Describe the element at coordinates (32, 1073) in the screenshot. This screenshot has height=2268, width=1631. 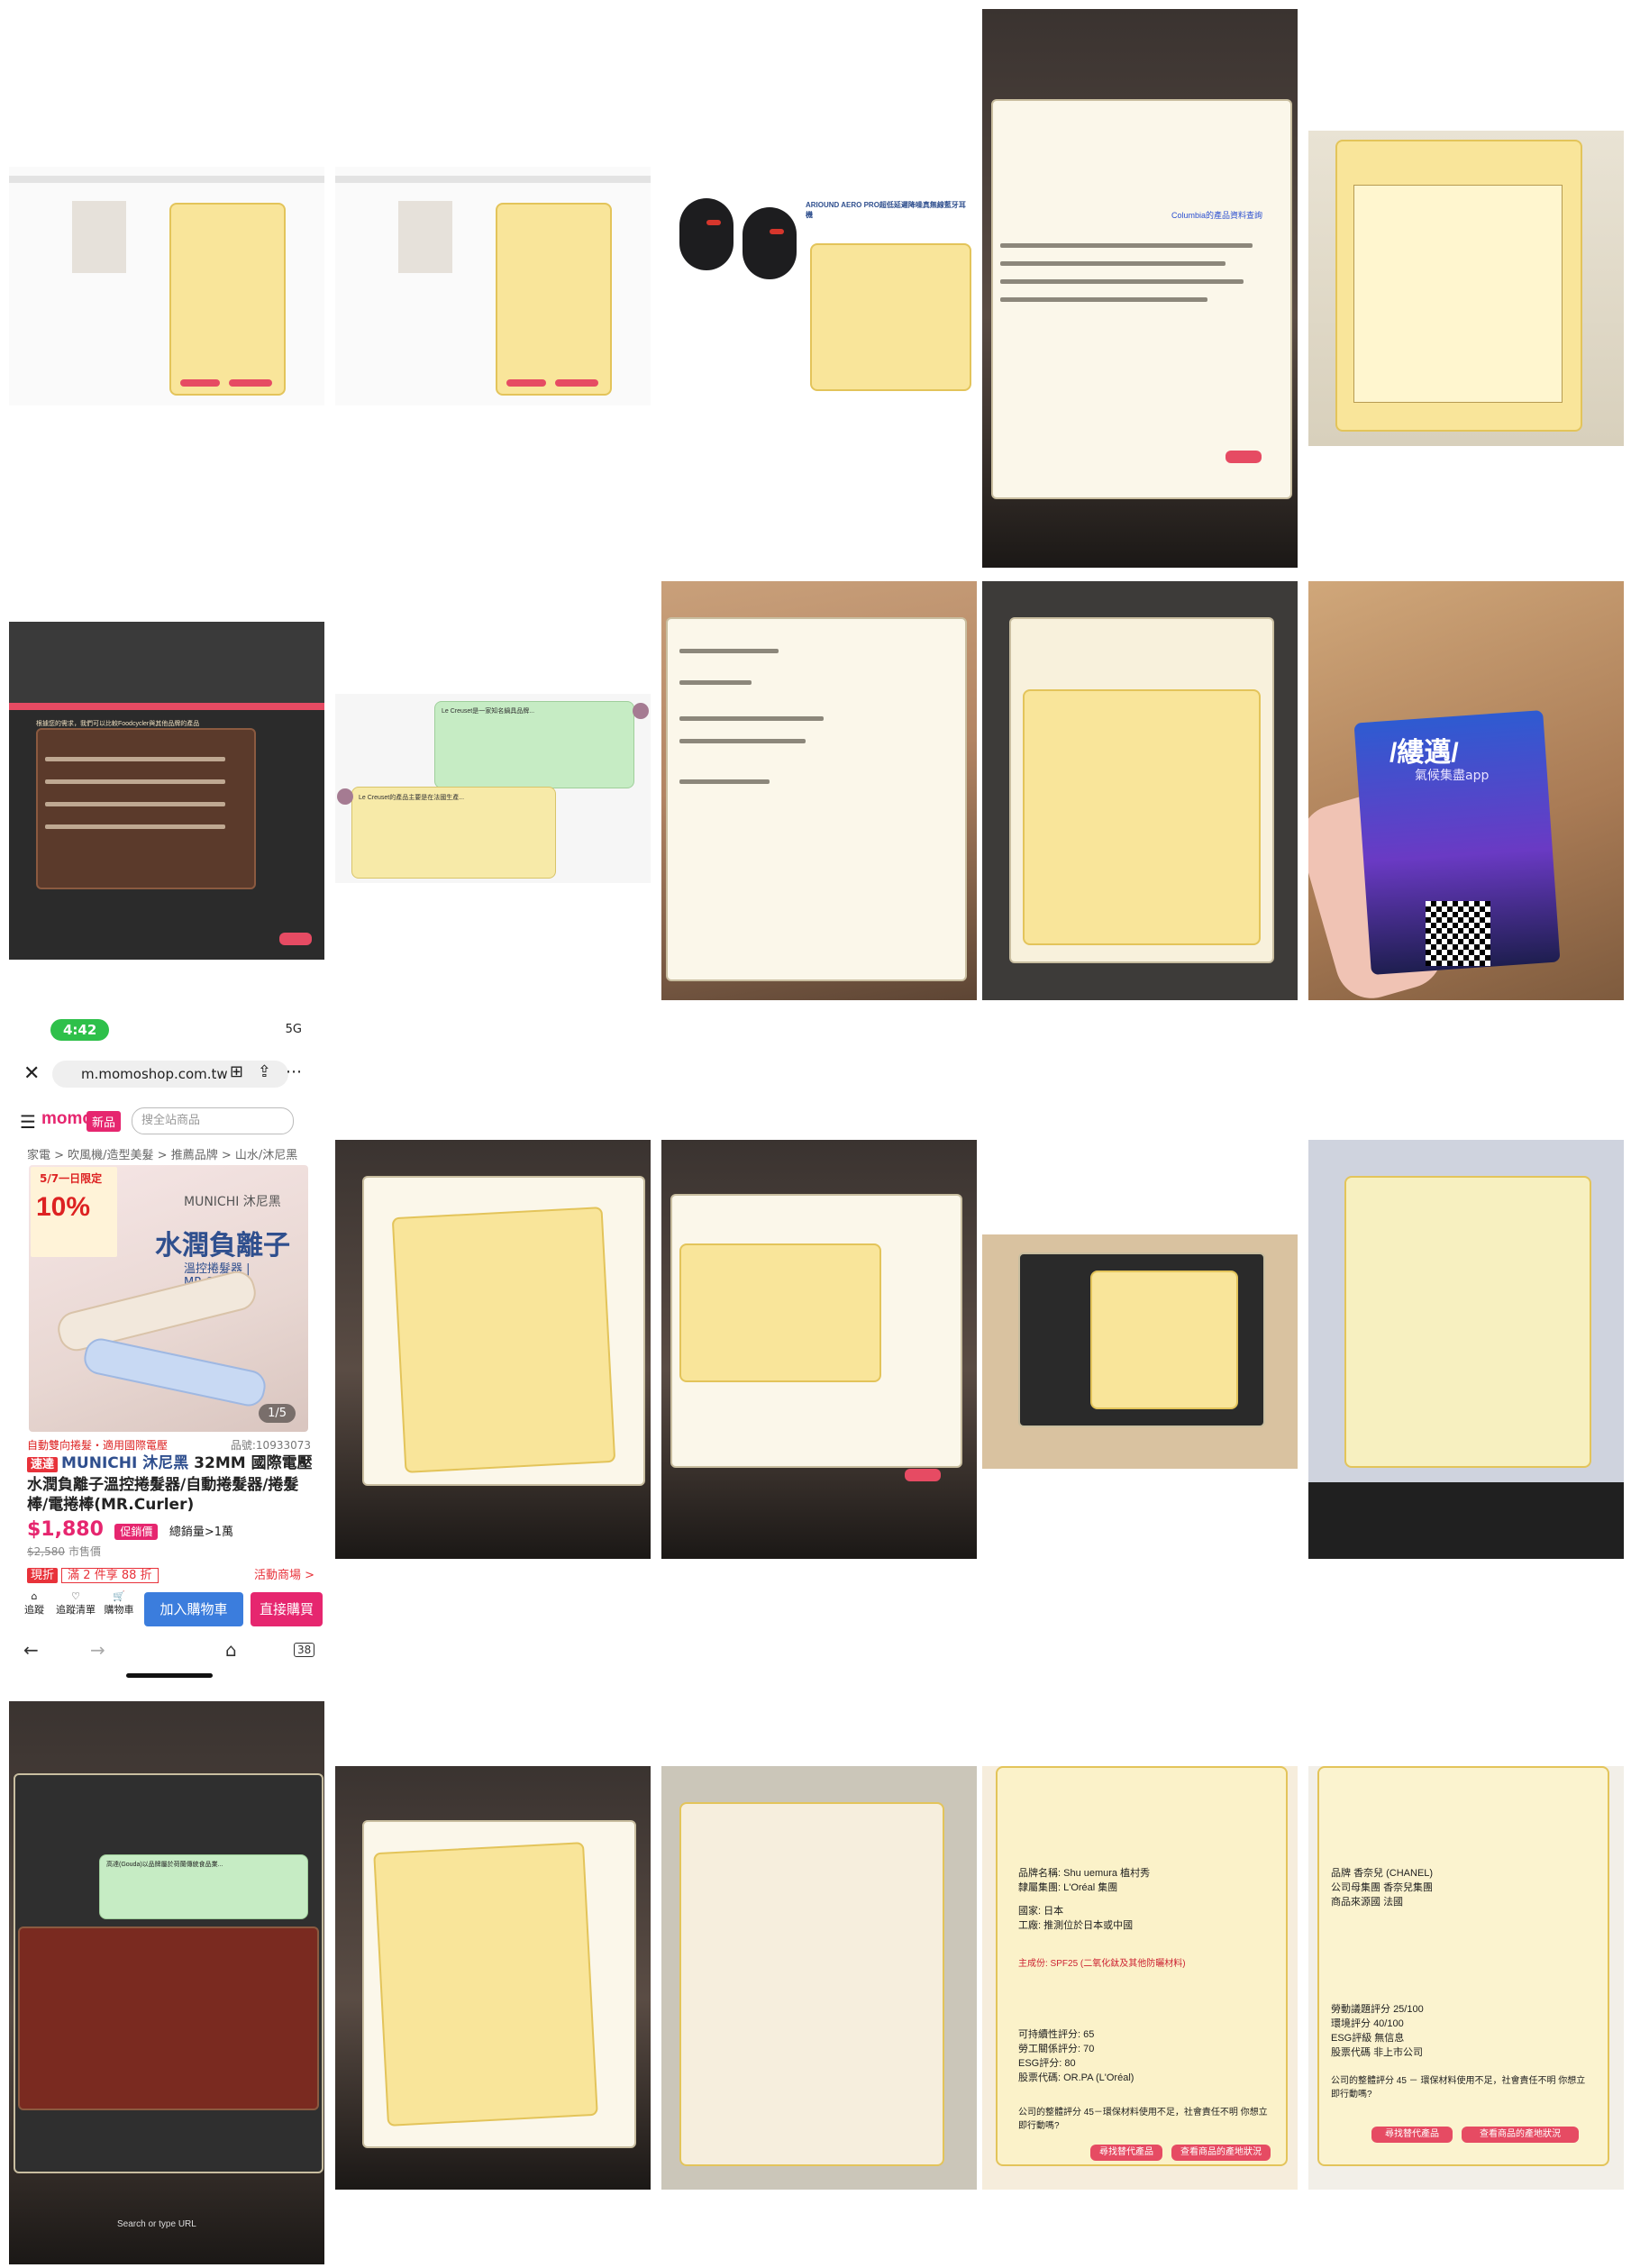
I see `close-icon: ✕` at that location.